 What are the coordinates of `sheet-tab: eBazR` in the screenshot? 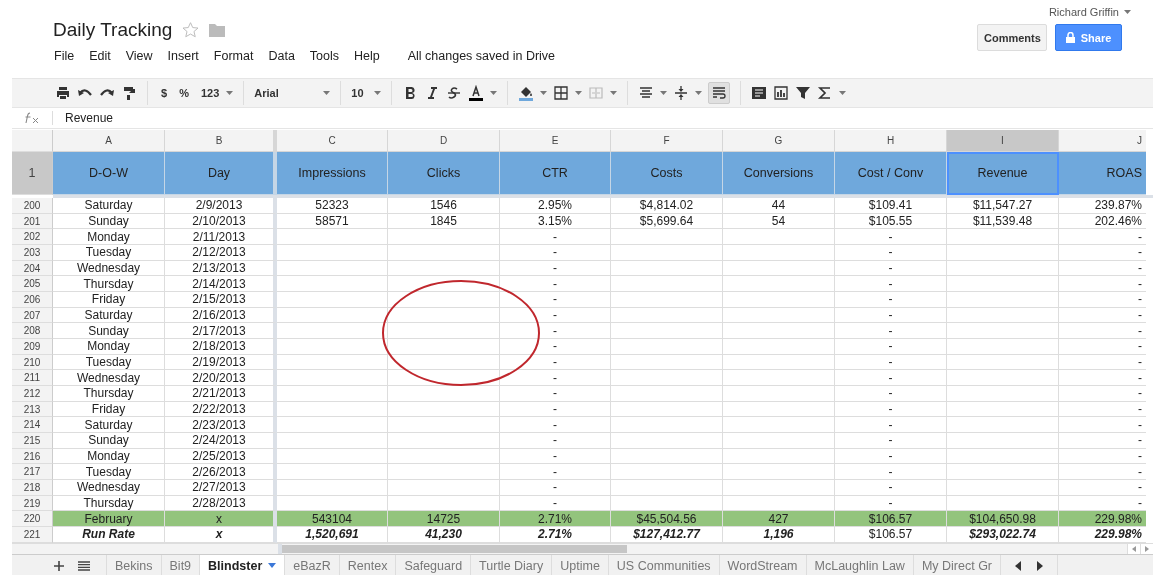 It's located at (311, 564).